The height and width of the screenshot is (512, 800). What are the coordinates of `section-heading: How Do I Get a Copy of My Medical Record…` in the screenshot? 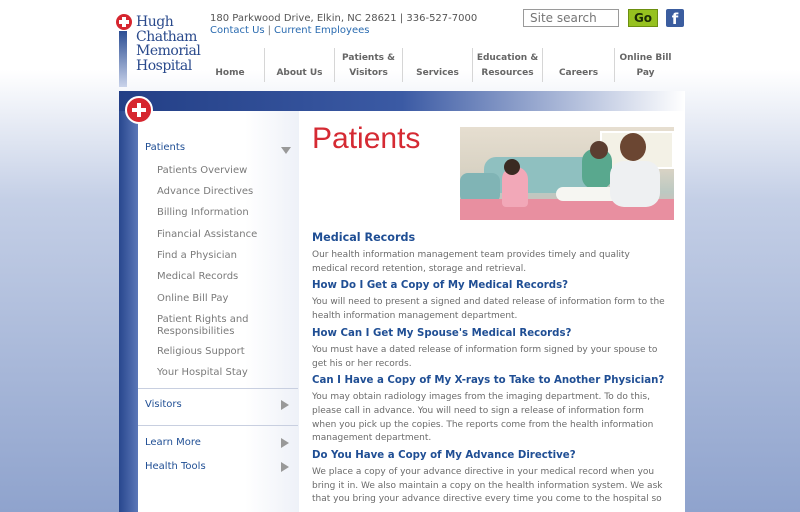 It's located at (440, 286).